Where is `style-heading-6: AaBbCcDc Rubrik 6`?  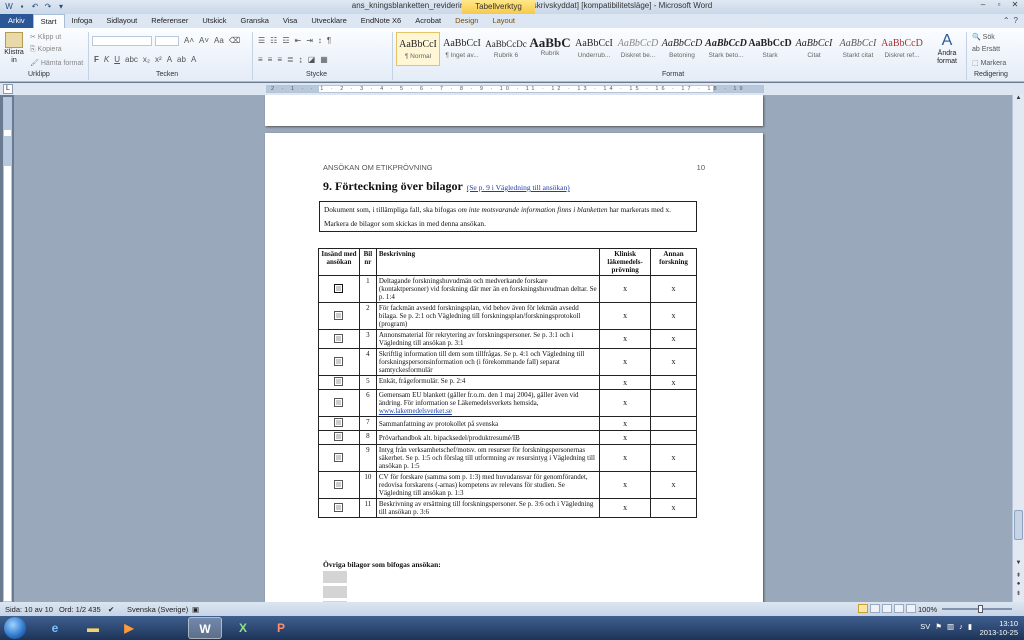
style-heading-6: AaBbCcDc Rubrik 6 is located at coordinates (506, 49).